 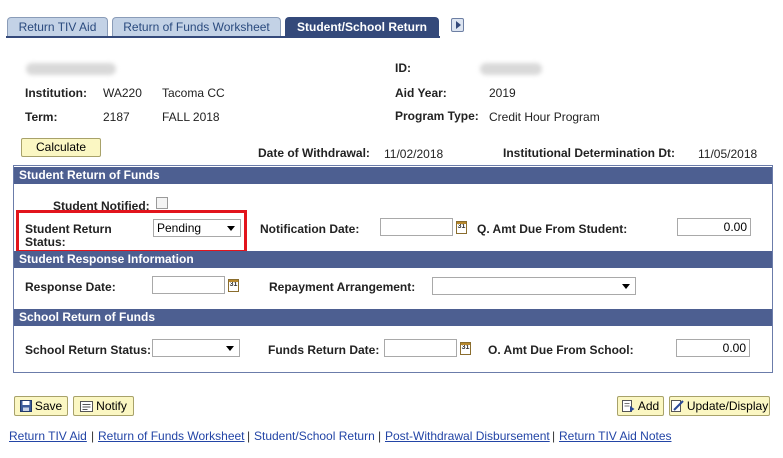 I want to click on amt-due-from-school-label: O. Amt Due From School:, so click(x=561, y=350).